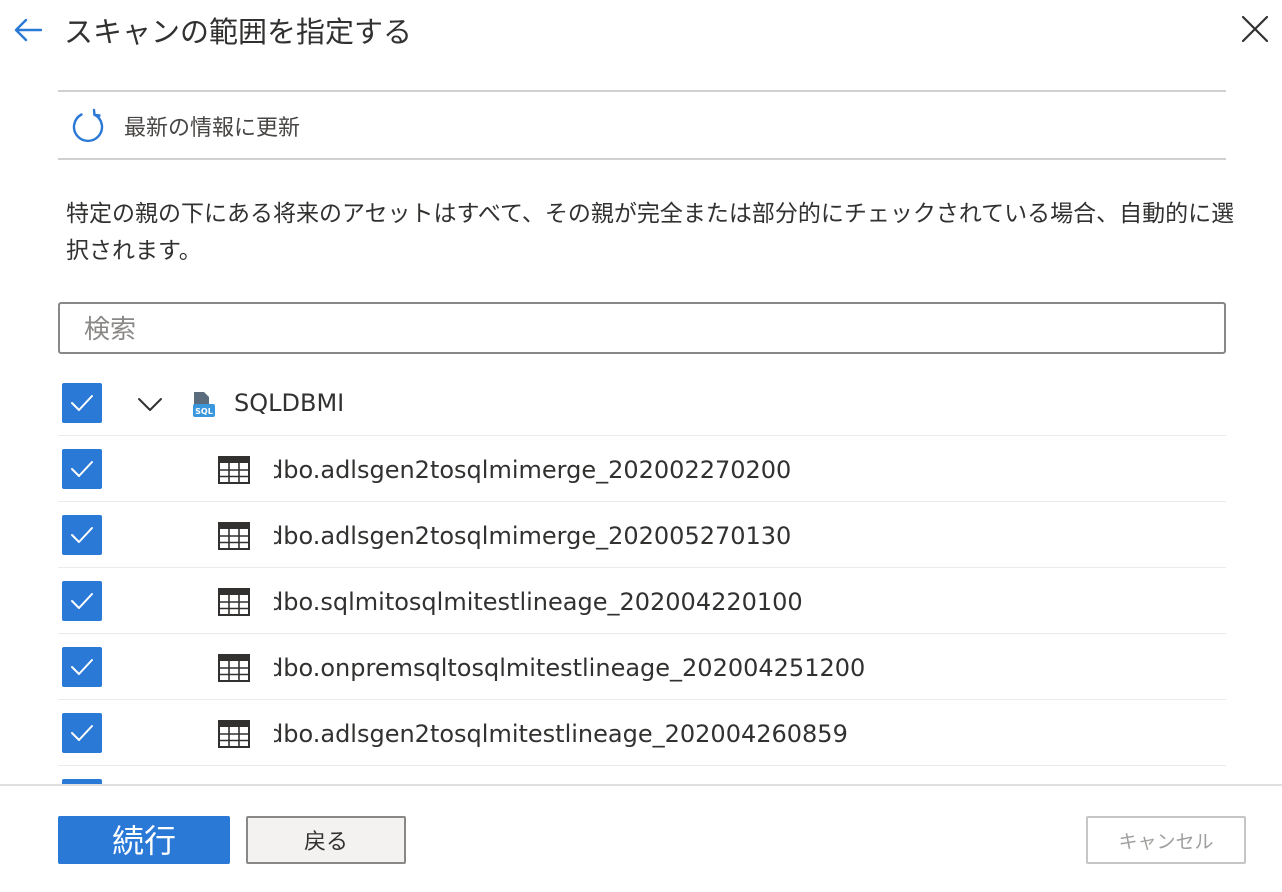 This screenshot has height=892, width=1282. What do you see at coordinates (88, 125) in the screenshot?
I see `refresh-icon` at bounding box center [88, 125].